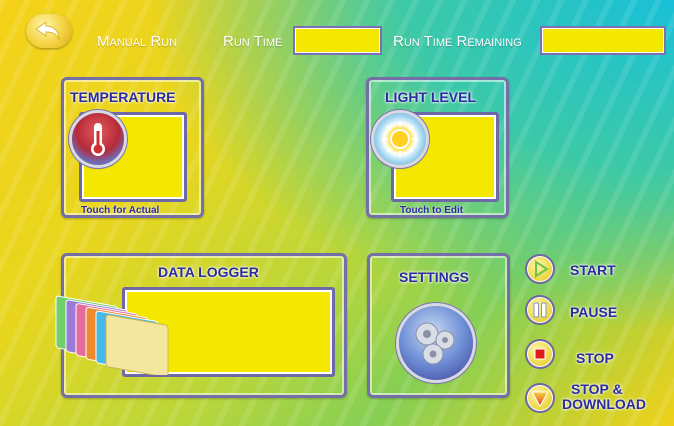  I want to click on start-label: START, so click(593, 270).